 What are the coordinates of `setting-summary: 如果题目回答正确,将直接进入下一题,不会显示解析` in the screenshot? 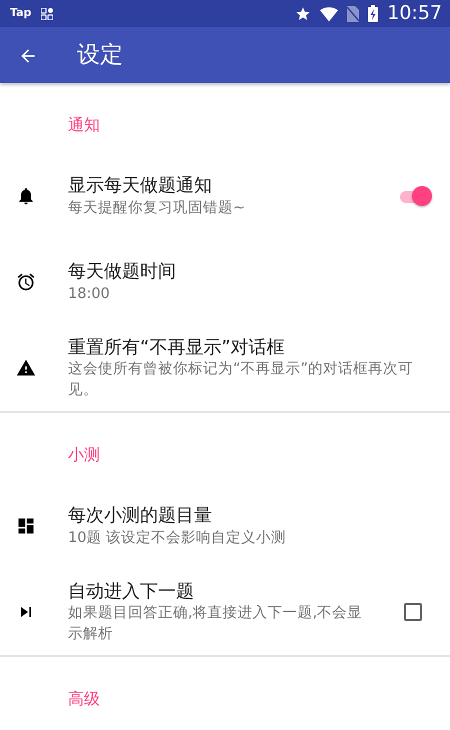 It's located at (216, 624).